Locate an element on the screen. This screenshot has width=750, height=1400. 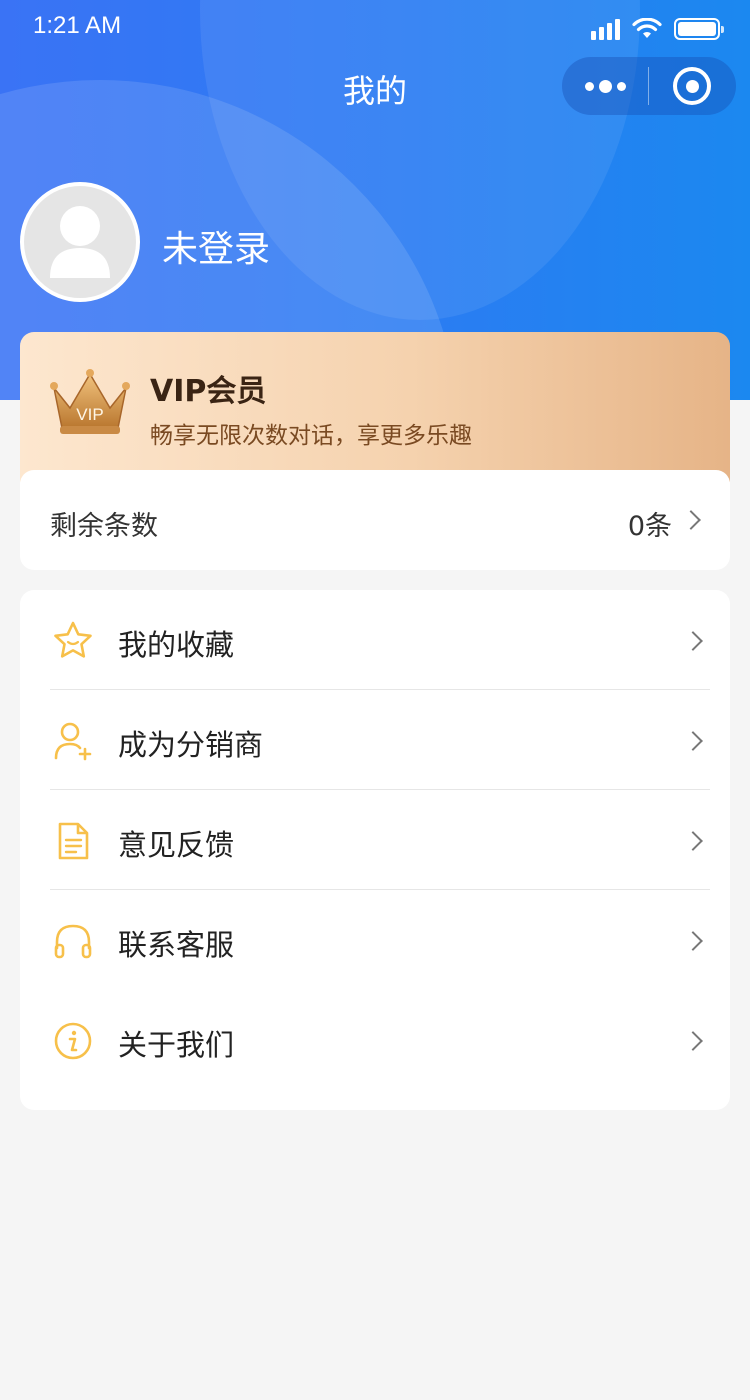
info-icon is located at coordinates (73, 1041).